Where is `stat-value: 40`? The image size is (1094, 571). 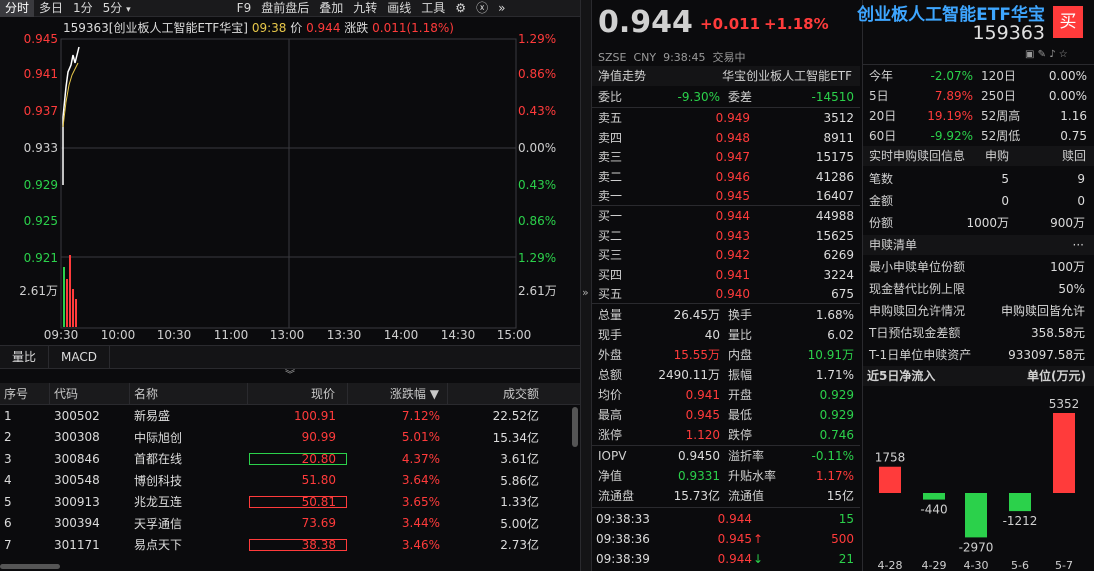
stat-value: 40 is located at coordinates (712, 335).